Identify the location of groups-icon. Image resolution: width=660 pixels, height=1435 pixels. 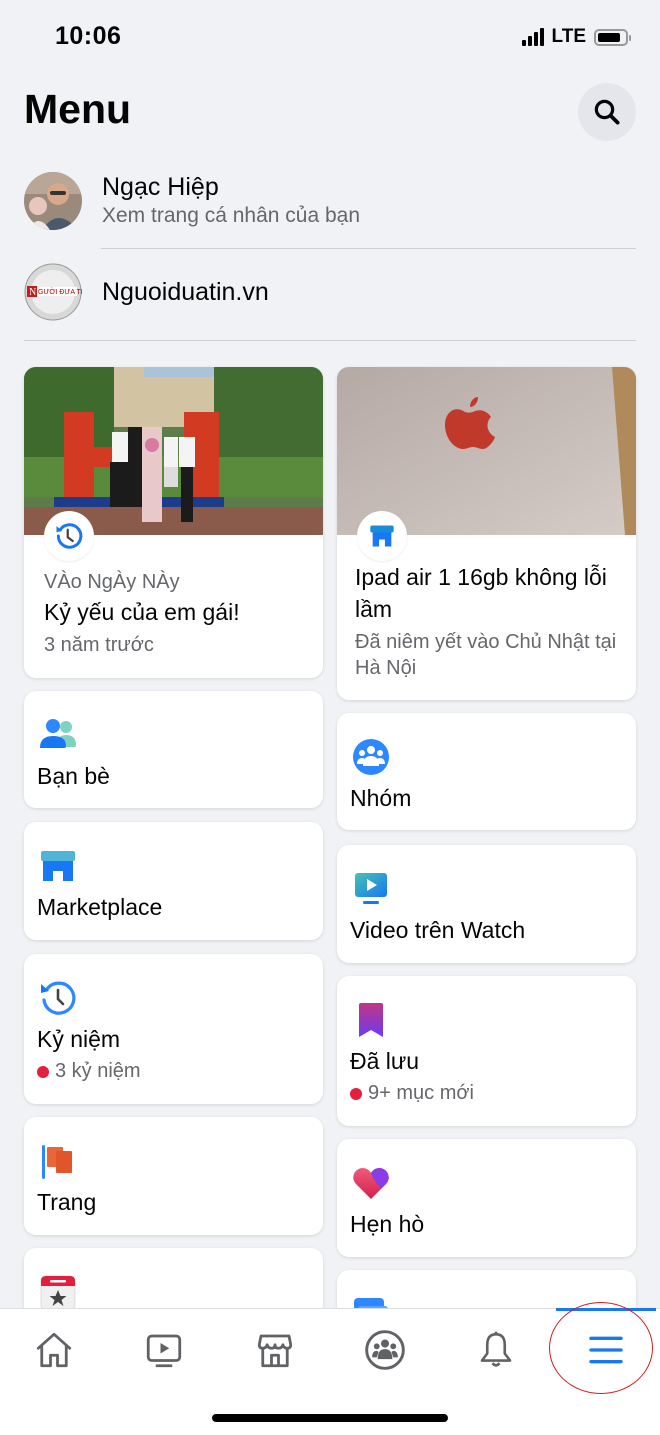
(371, 757).